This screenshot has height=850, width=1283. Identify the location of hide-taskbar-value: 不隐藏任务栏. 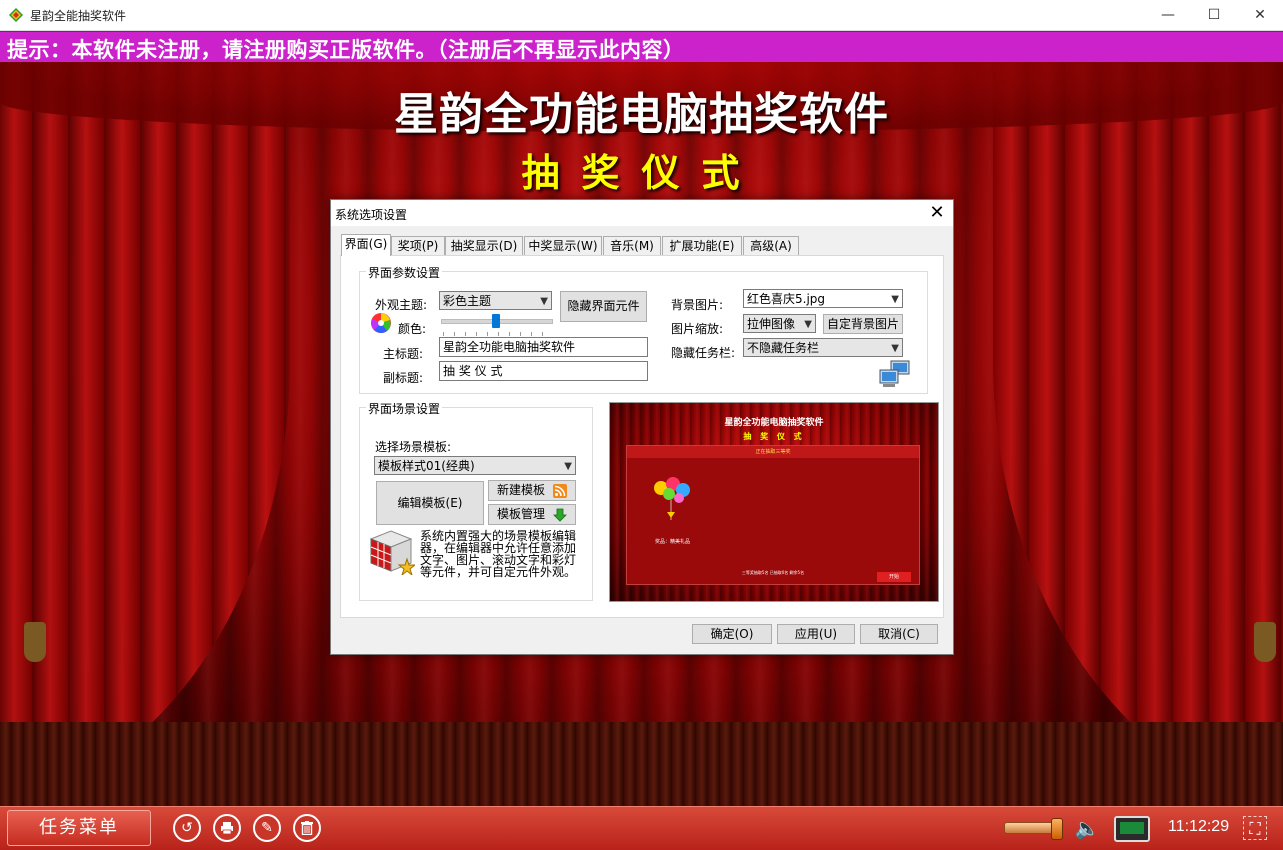
(783, 348).